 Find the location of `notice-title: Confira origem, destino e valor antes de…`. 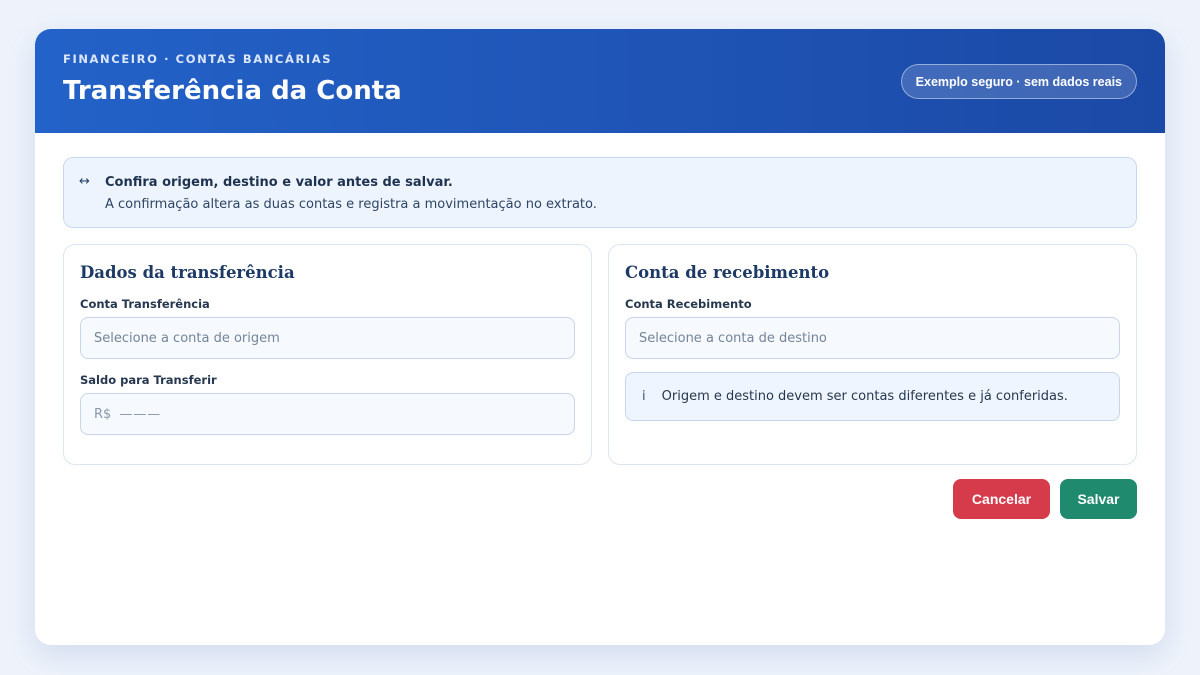

notice-title: Confira origem, destino e valor antes de… is located at coordinates (279, 182).